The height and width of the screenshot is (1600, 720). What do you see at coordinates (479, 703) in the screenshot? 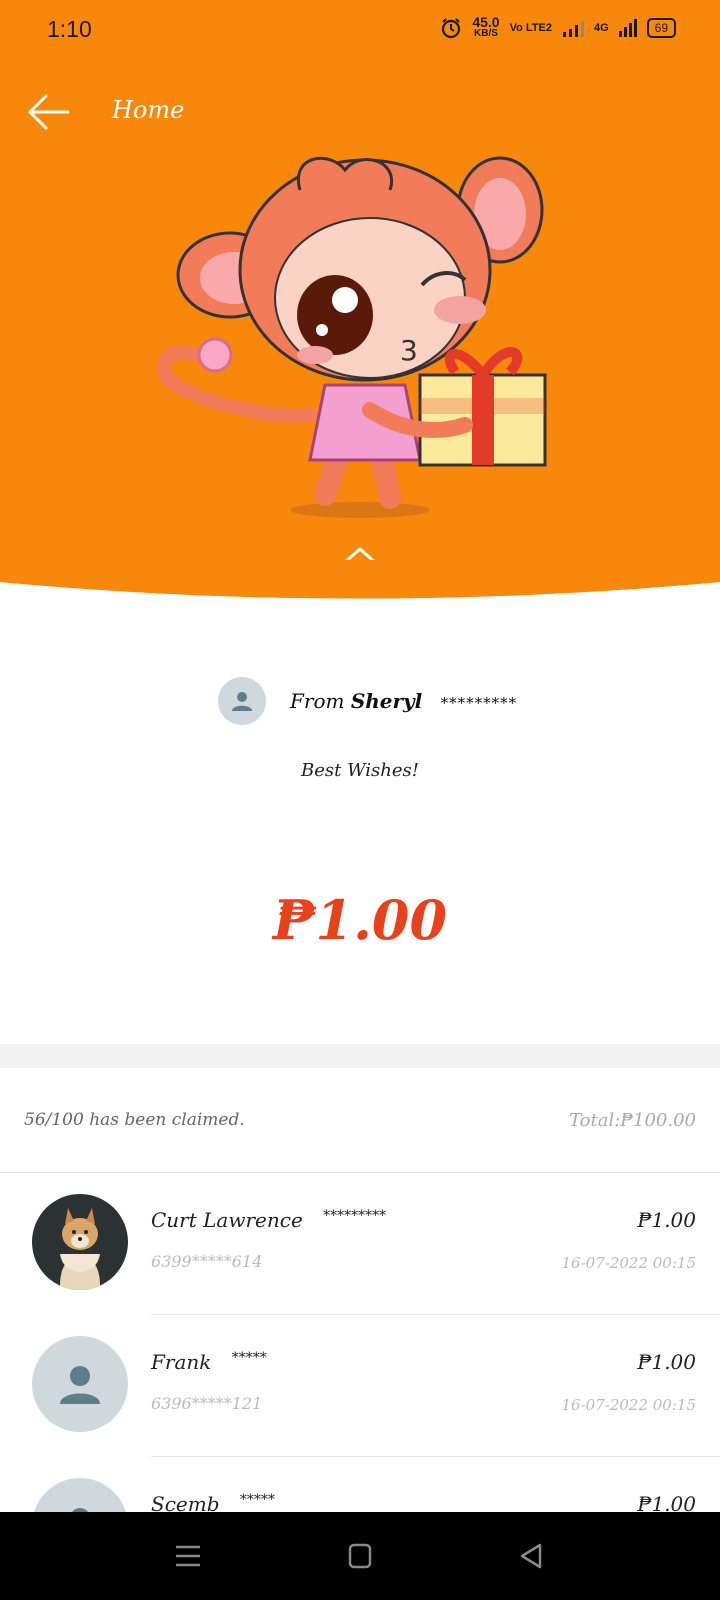
I see `sender-mask: *********` at bounding box center [479, 703].